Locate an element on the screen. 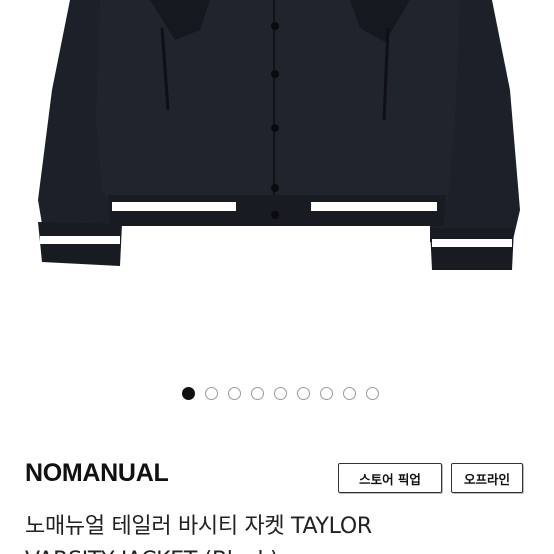 This screenshot has width=554, height=554. right-cuff is located at coordinates (472, 249).